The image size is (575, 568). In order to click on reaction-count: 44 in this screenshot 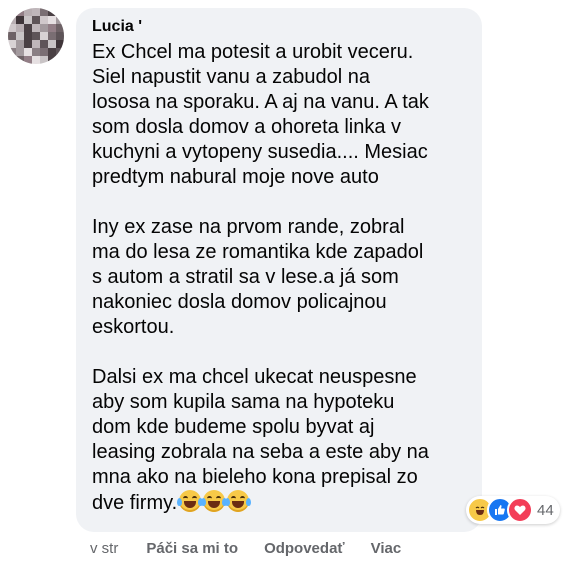, I will do `click(545, 510)`.